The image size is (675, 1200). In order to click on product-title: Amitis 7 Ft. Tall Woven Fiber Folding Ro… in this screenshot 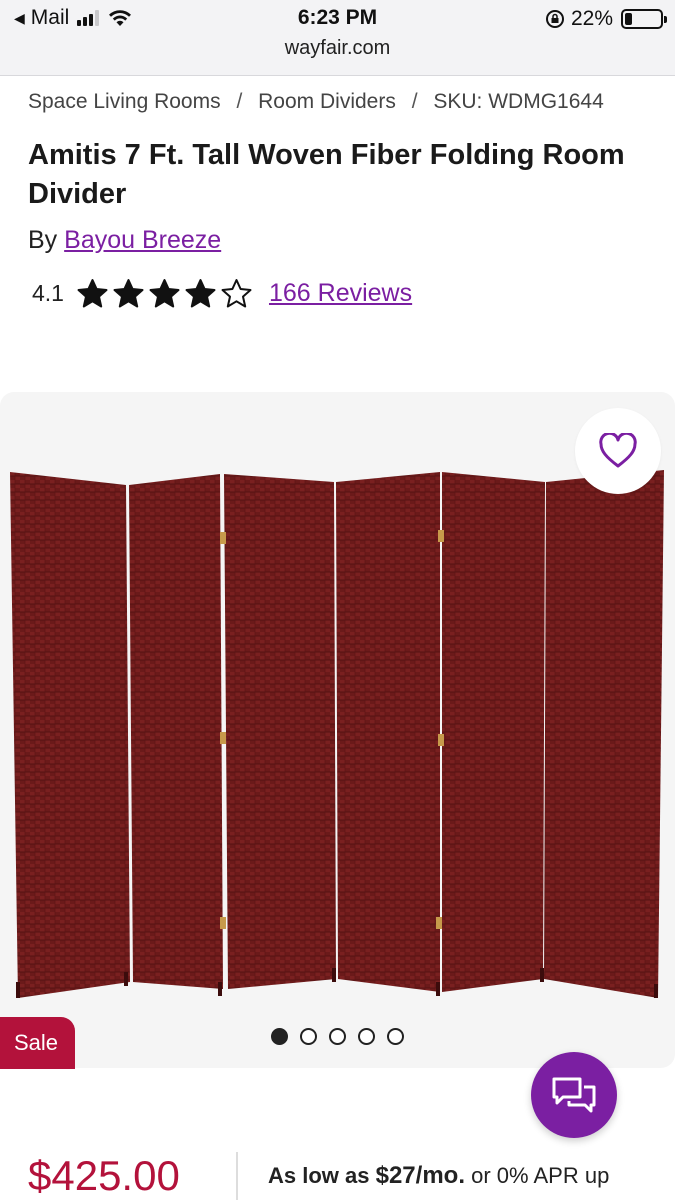, I will do `click(326, 174)`.